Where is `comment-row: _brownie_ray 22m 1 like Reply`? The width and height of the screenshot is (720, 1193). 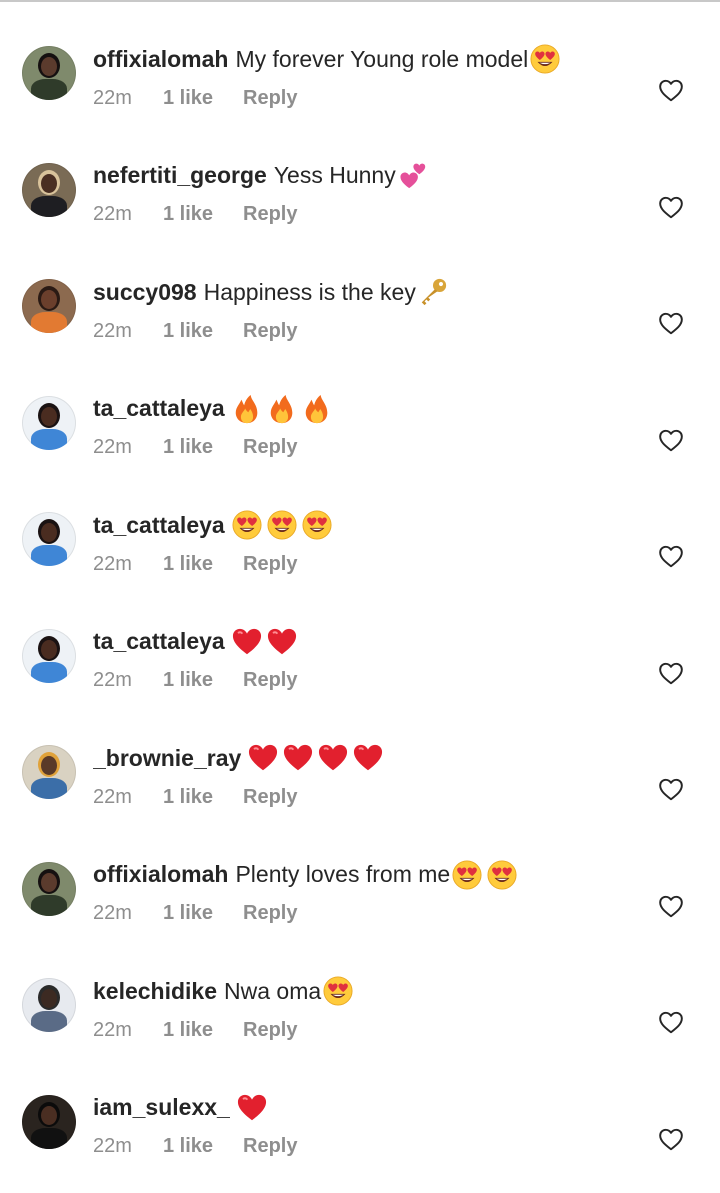 comment-row: _brownie_ray 22m 1 like Reply is located at coordinates (360, 785).